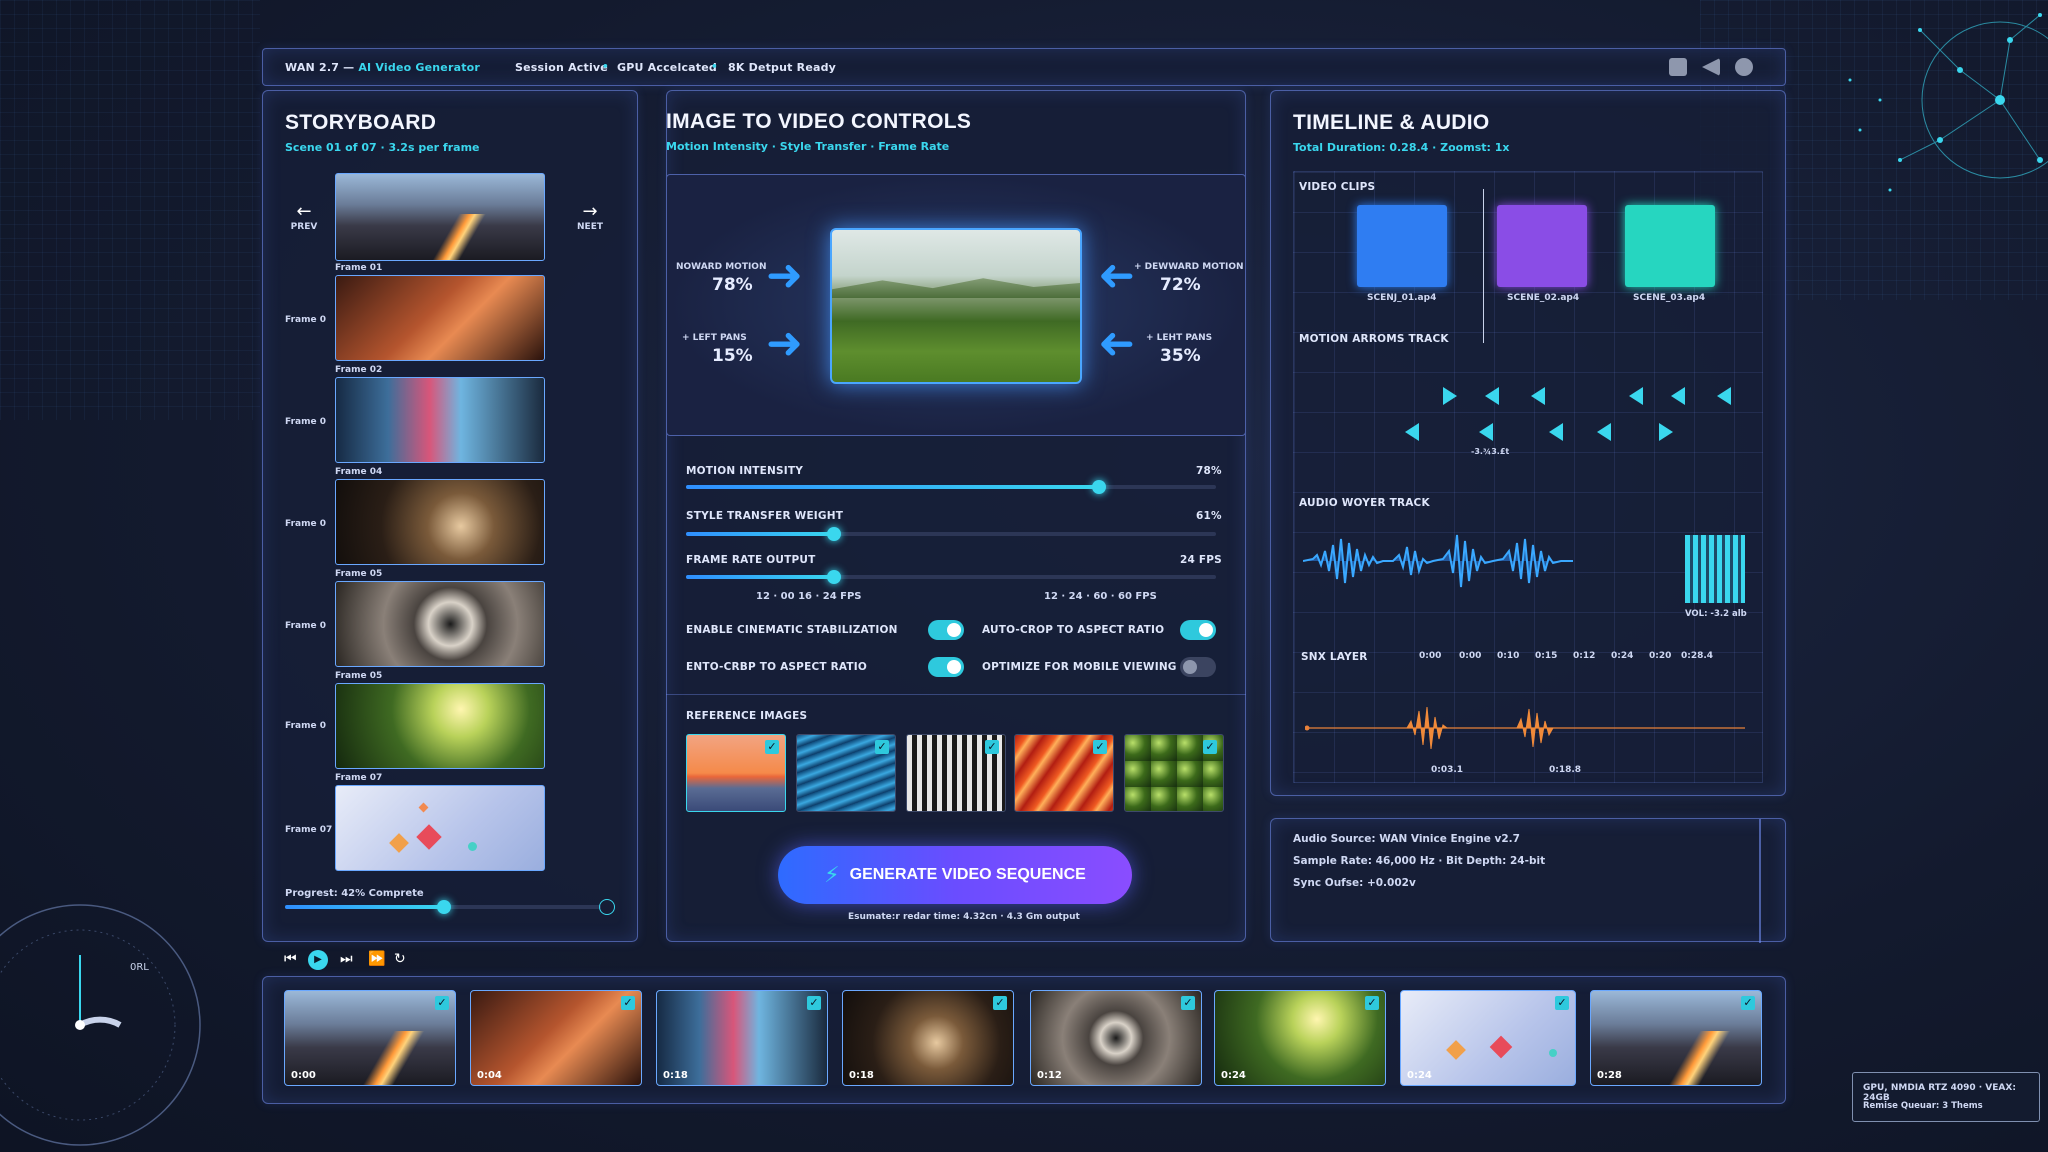  What do you see at coordinates (1198, 630) in the screenshot?
I see `toggle-autocrop` at bounding box center [1198, 630].